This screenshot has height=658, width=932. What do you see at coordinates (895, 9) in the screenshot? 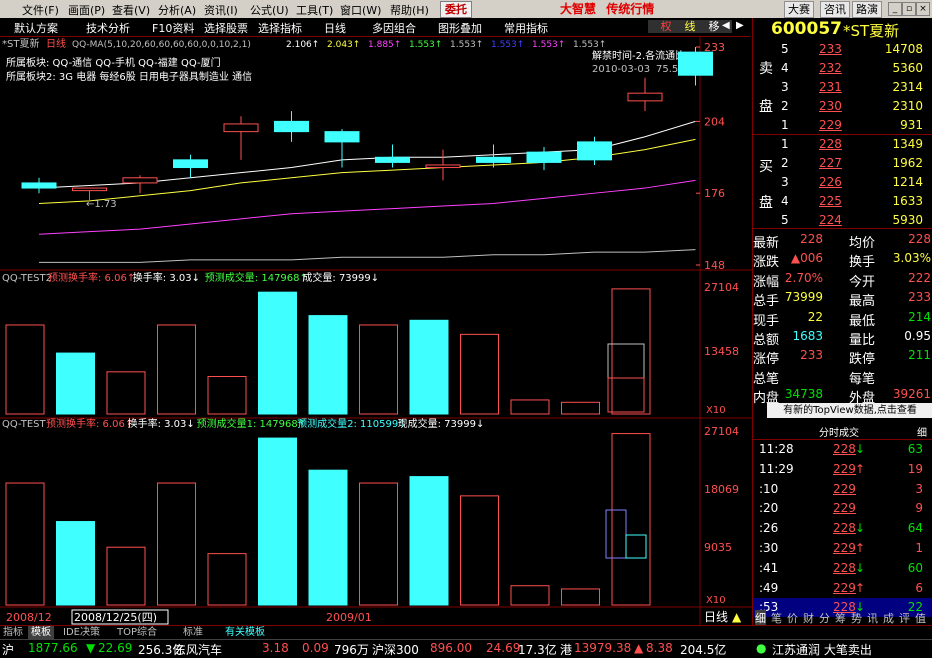
I see `minimize-icon: _` at bounding box center [895, 9].